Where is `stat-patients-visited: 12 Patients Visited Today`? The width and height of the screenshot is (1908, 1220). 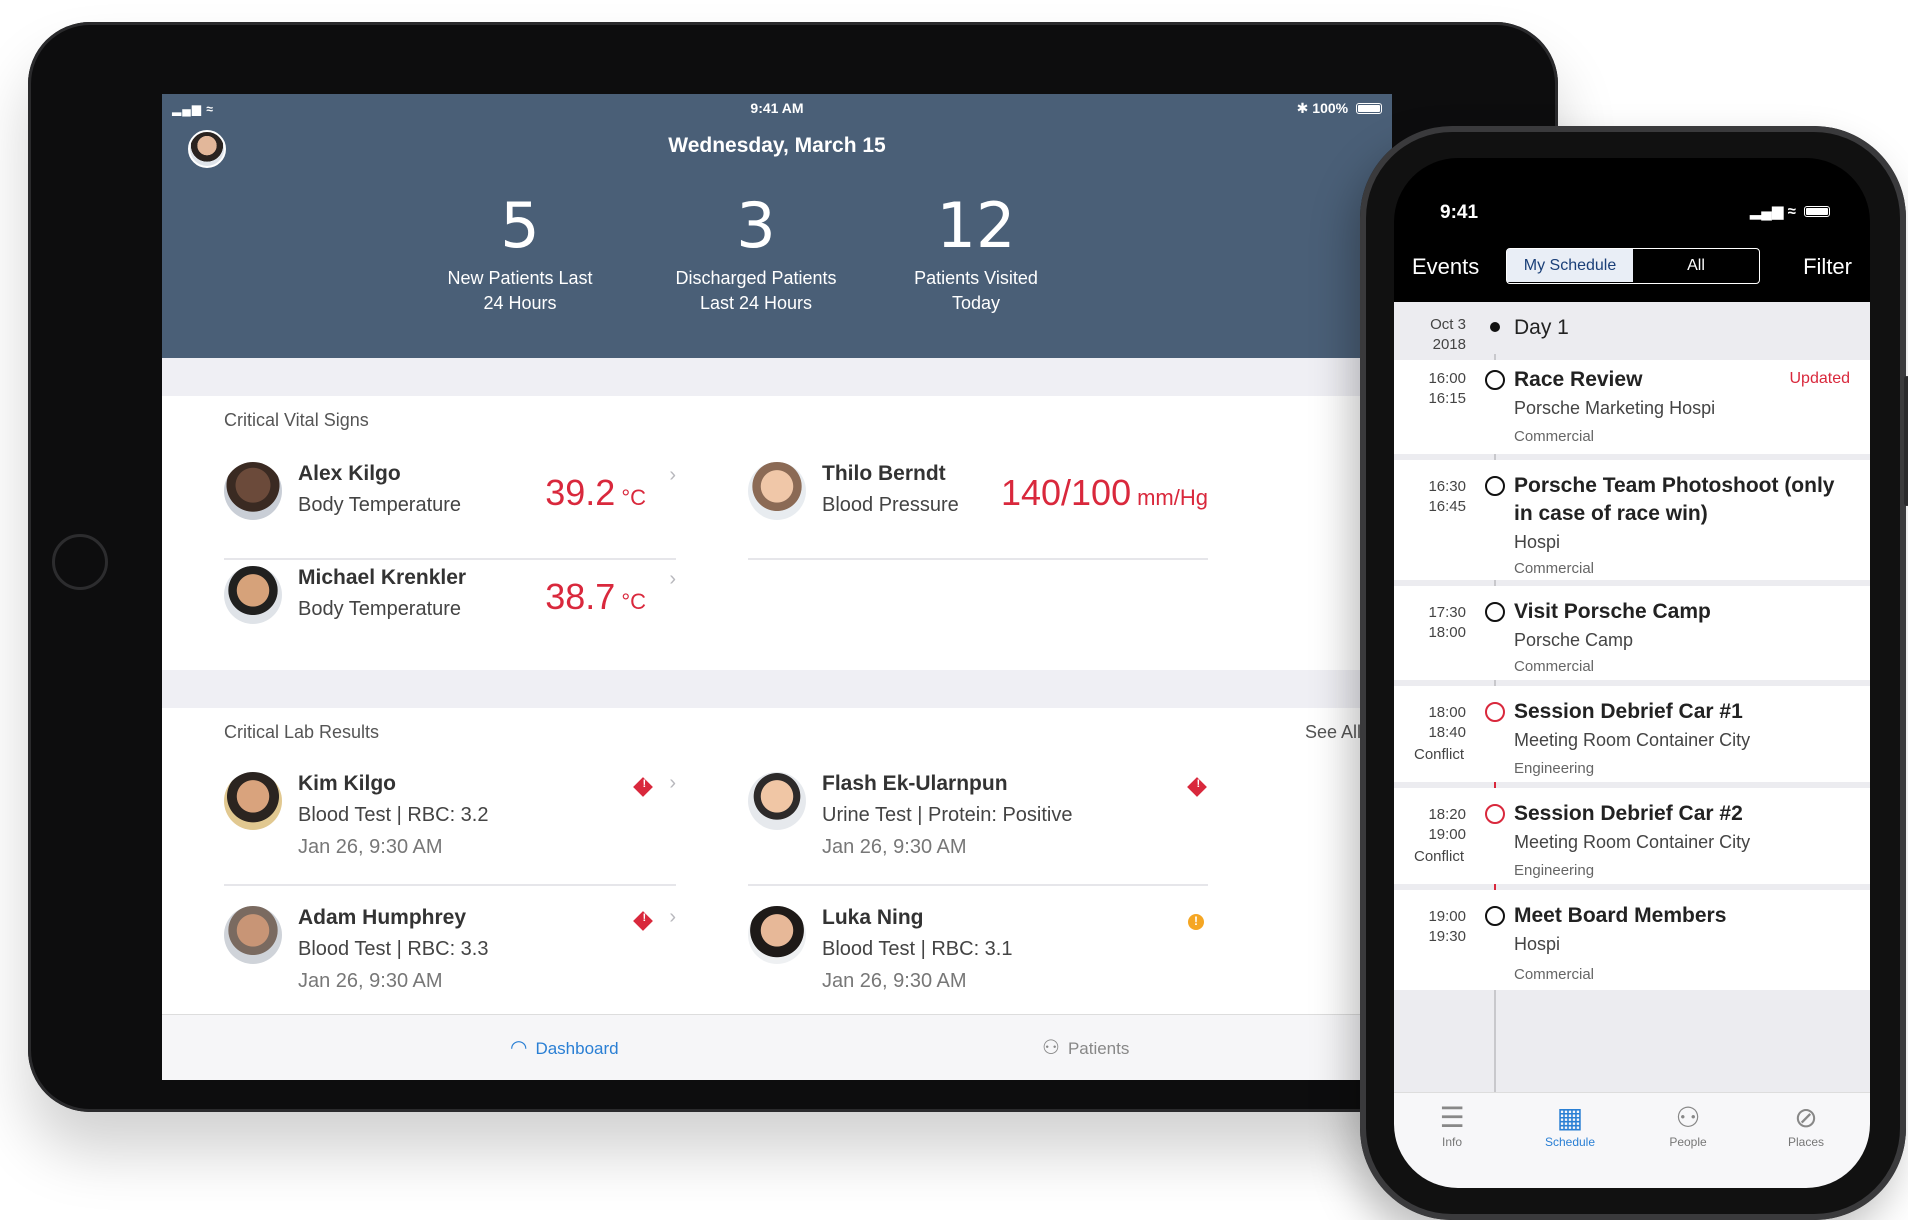 stat-patients-visited: 12 Patients Visited Today is located at coordinates (976, 253).